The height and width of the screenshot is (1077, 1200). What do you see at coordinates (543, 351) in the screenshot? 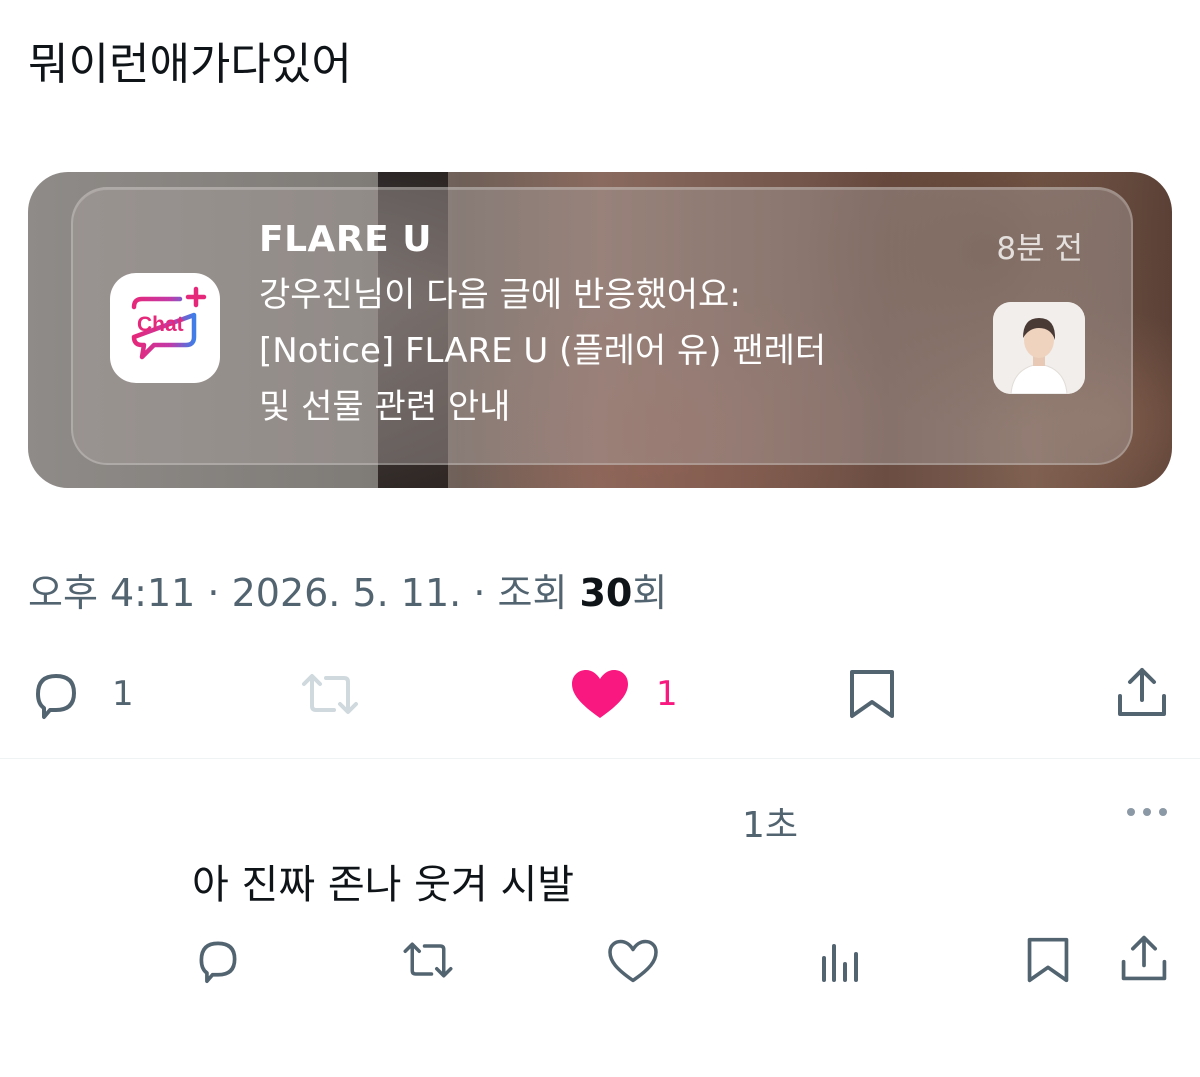
I see `notification-body-line: [Notice] FLARE U (플레어 유) 팬레터` at bounding box center [543, 351].